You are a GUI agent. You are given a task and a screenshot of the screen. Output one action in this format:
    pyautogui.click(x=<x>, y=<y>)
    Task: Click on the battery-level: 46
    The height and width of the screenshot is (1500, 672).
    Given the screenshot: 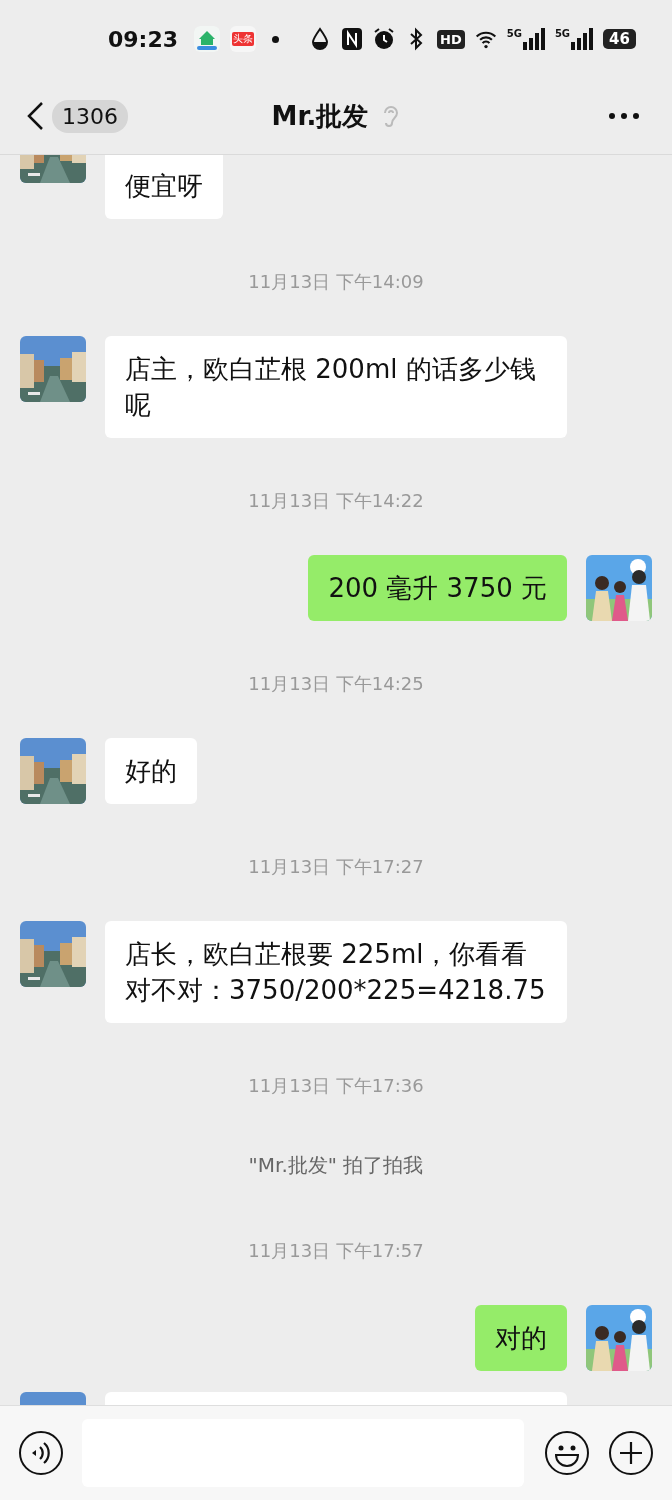 What is the action you would take?
    pyautogui.click(x=619, y=39)
    